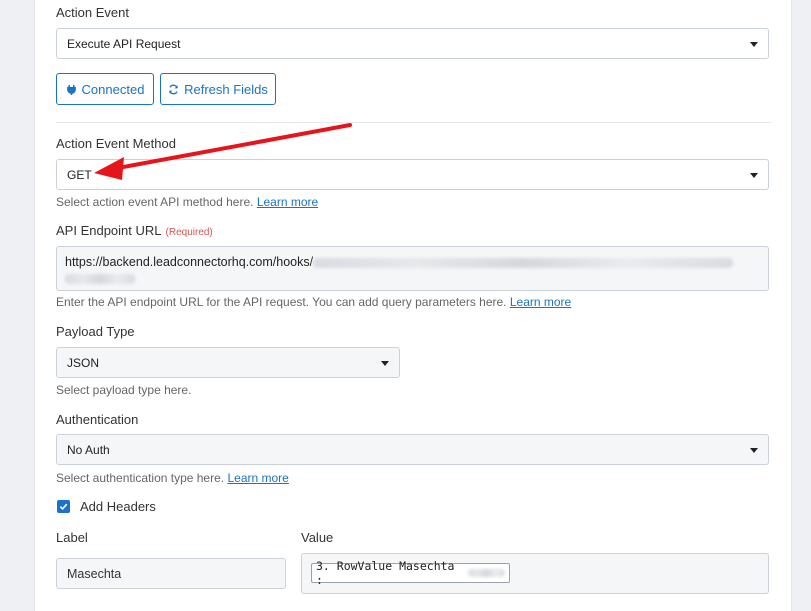 This screenshot has width=811, height=611. What do you see at coordinates (97, 419) in the screenshot?
I see `auth-label: Authentication` at bounding box center [97, 419].